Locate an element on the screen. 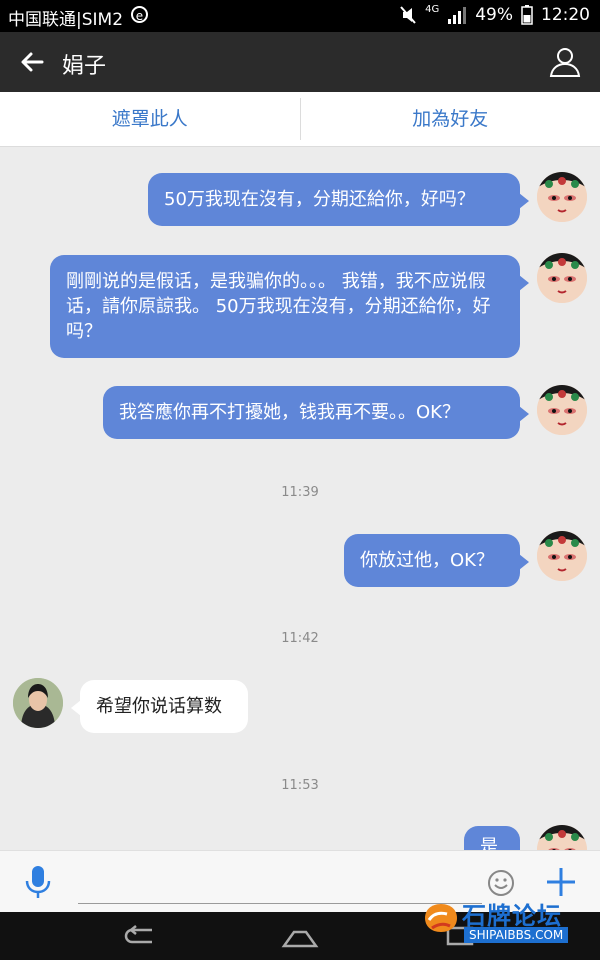 The width and height of the screenshot is (600, 960). chat-title: 娟子 is located at coordinates (84, 66).